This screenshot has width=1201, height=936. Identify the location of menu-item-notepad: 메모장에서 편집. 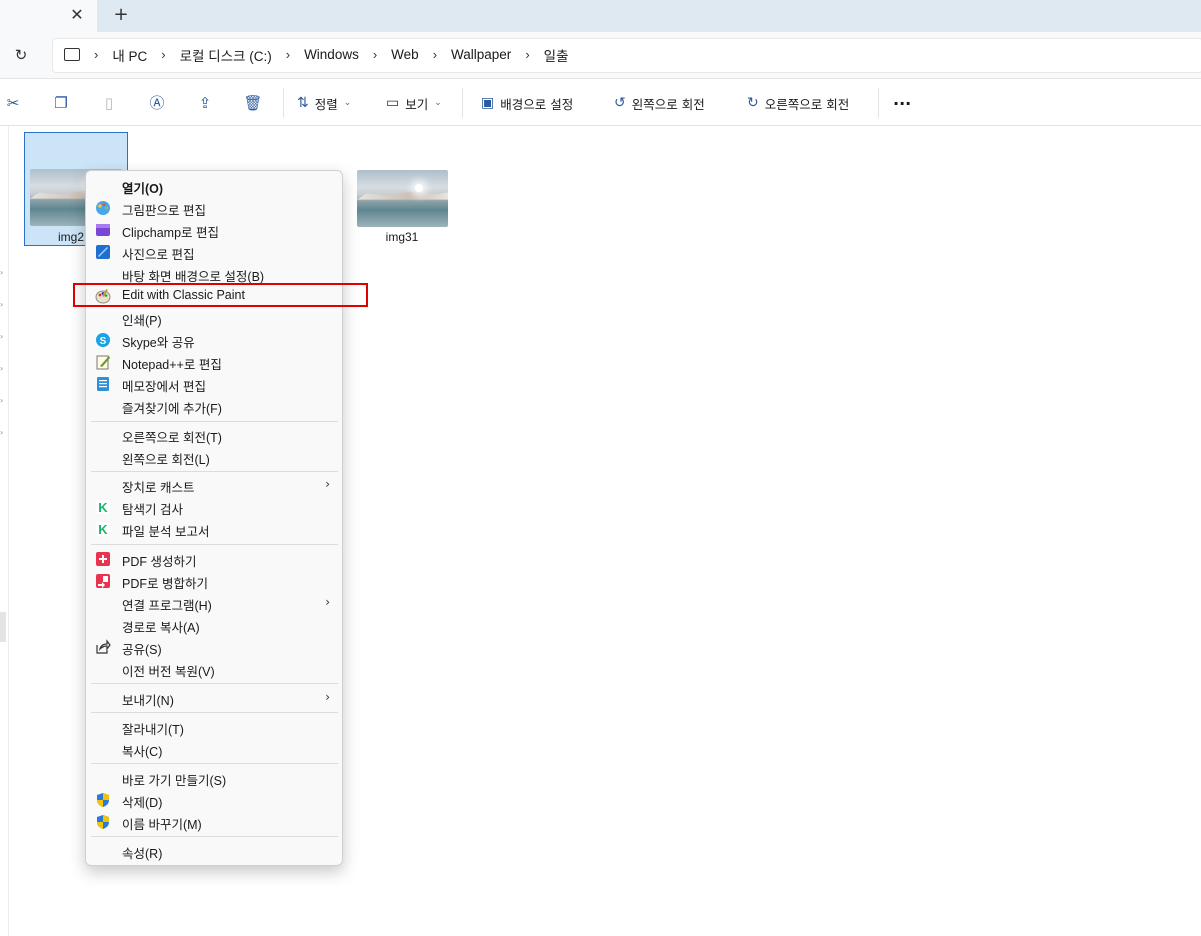
(214, 384).